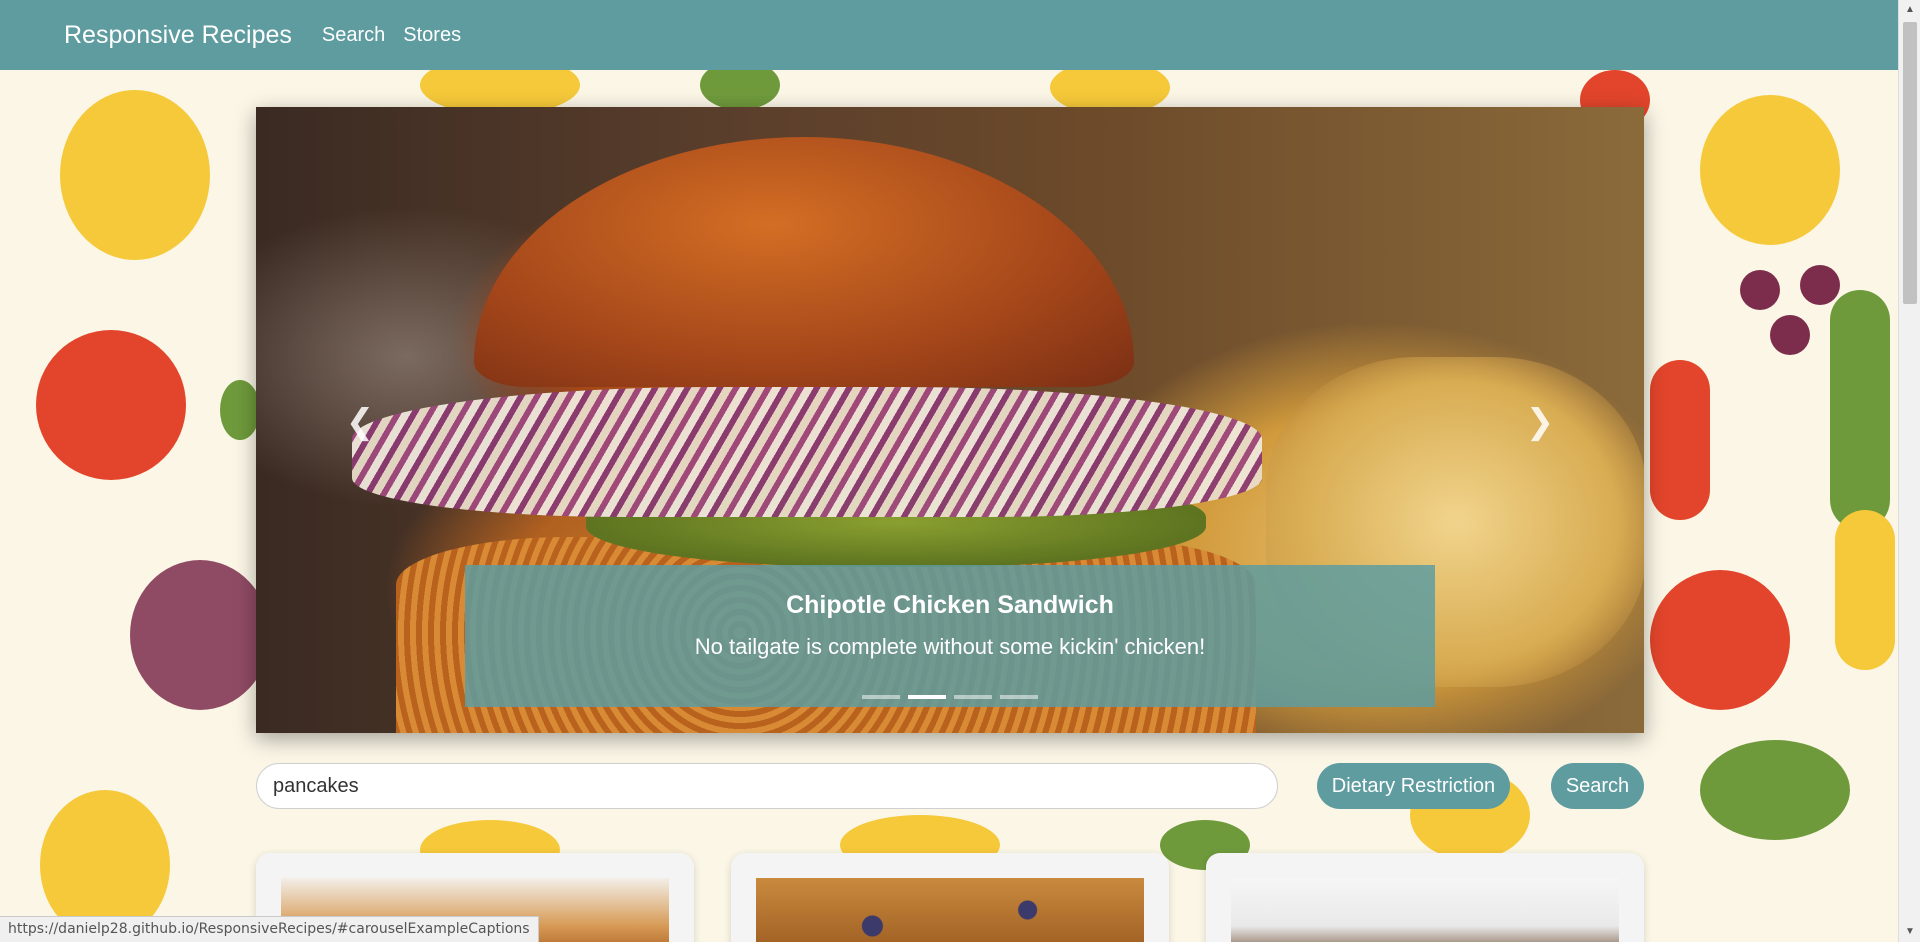 The width and height of the screenshot is (1920, 942). I want to click on recipe-search-input, so click(767, 786).